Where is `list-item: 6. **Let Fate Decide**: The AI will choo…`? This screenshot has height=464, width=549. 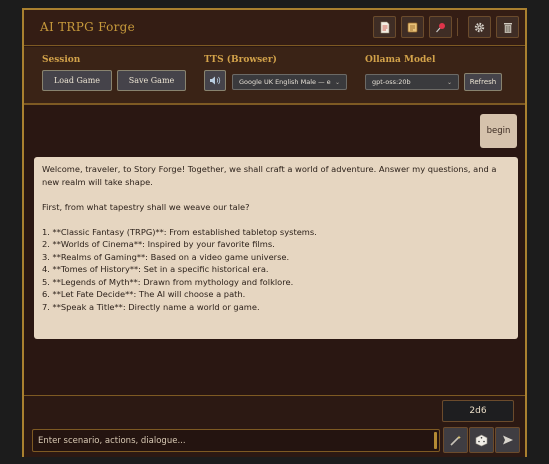 list-item: 6. **Let Fate Decide**: The AI will choo… is located at coordinates (144, 294).